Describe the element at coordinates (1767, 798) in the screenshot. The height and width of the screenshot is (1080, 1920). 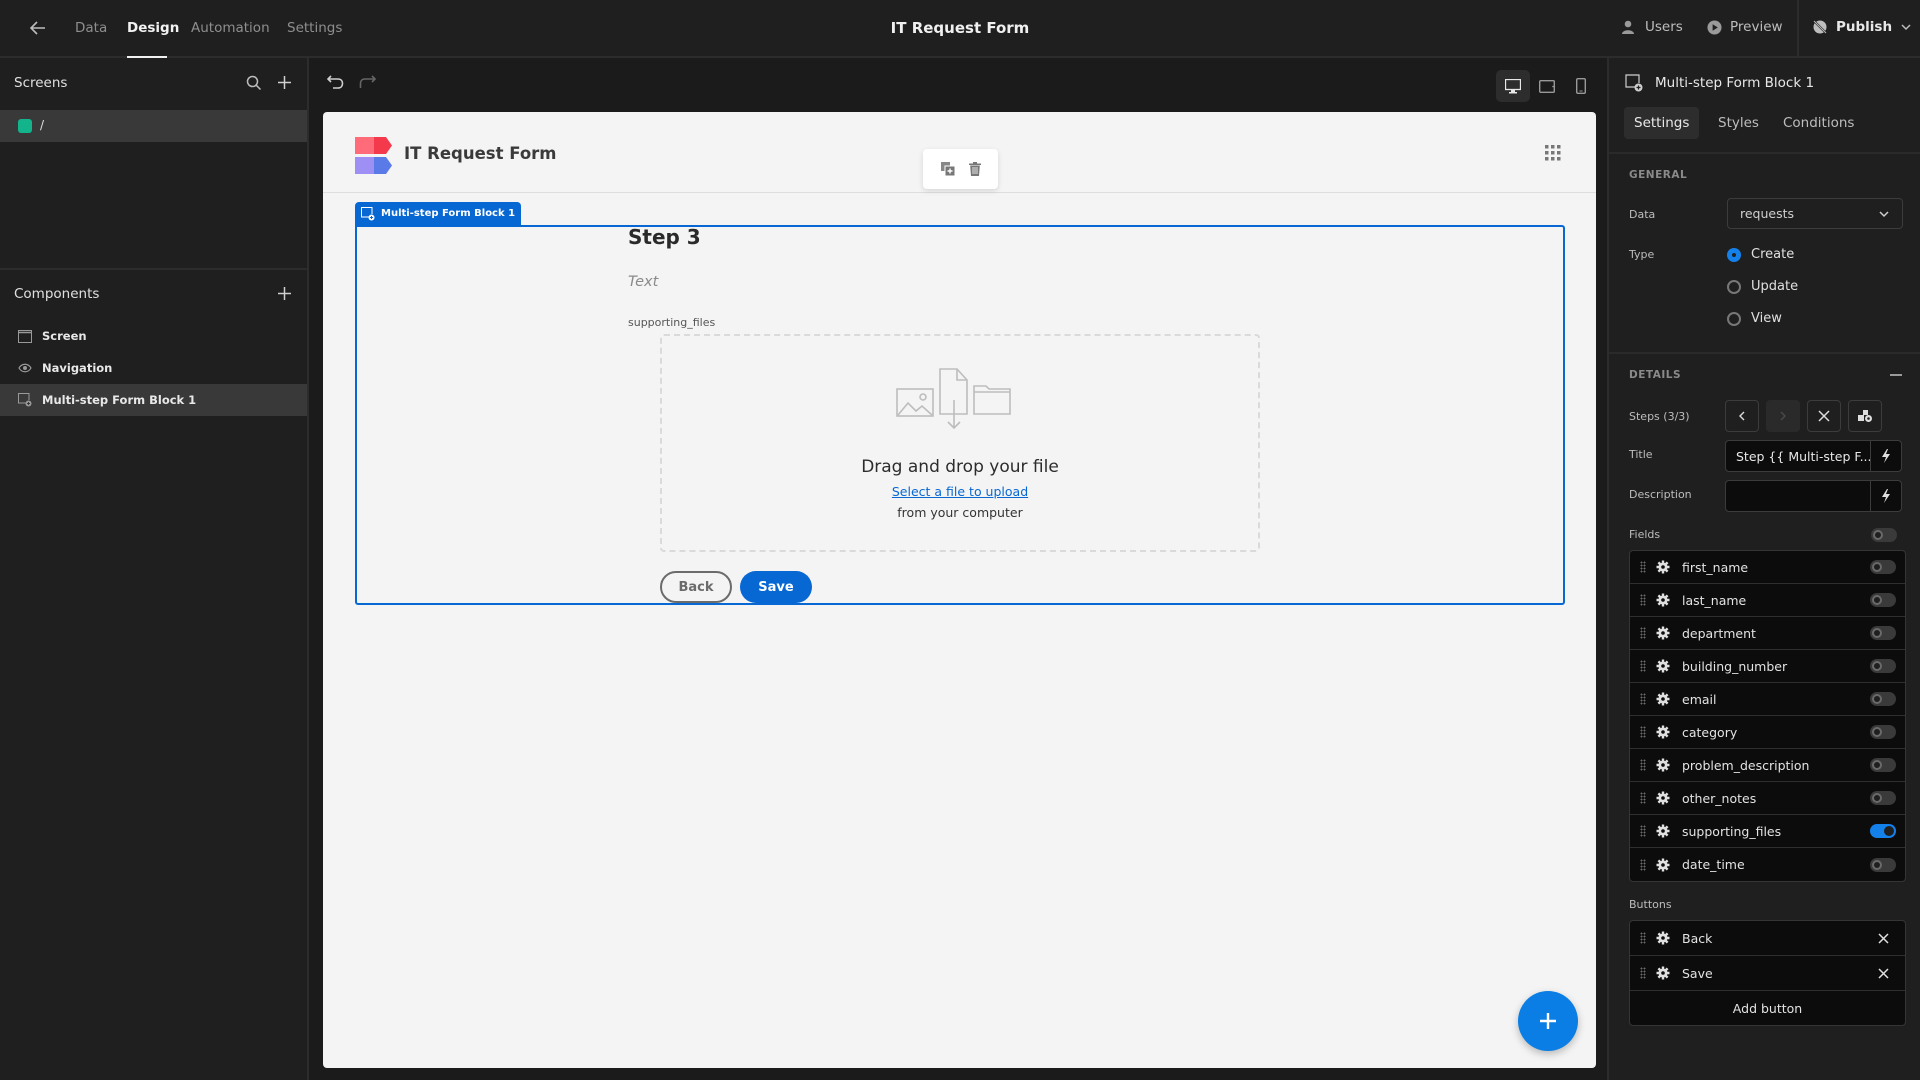
I see `field-row: other_notes` at that location.